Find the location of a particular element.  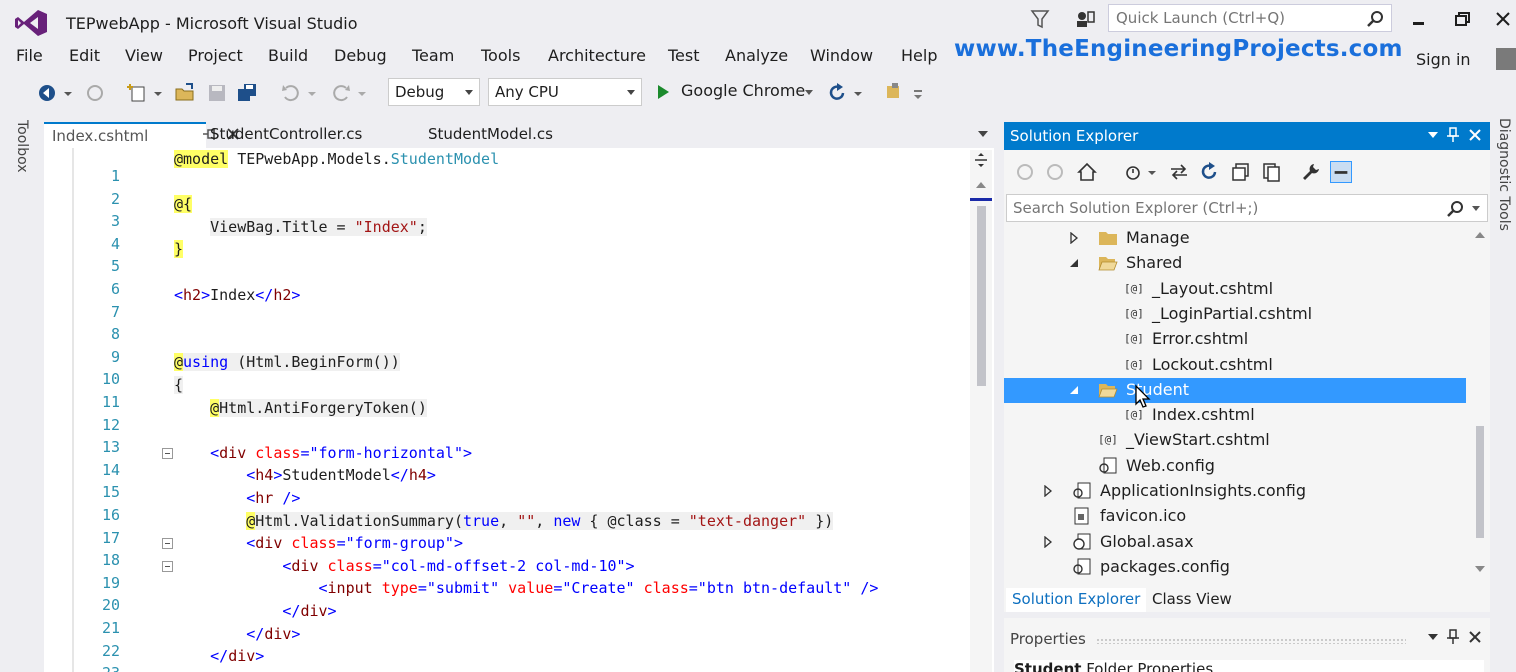

tab-index-cshtml: Index.cshtml is located at coordinates (125, 135).